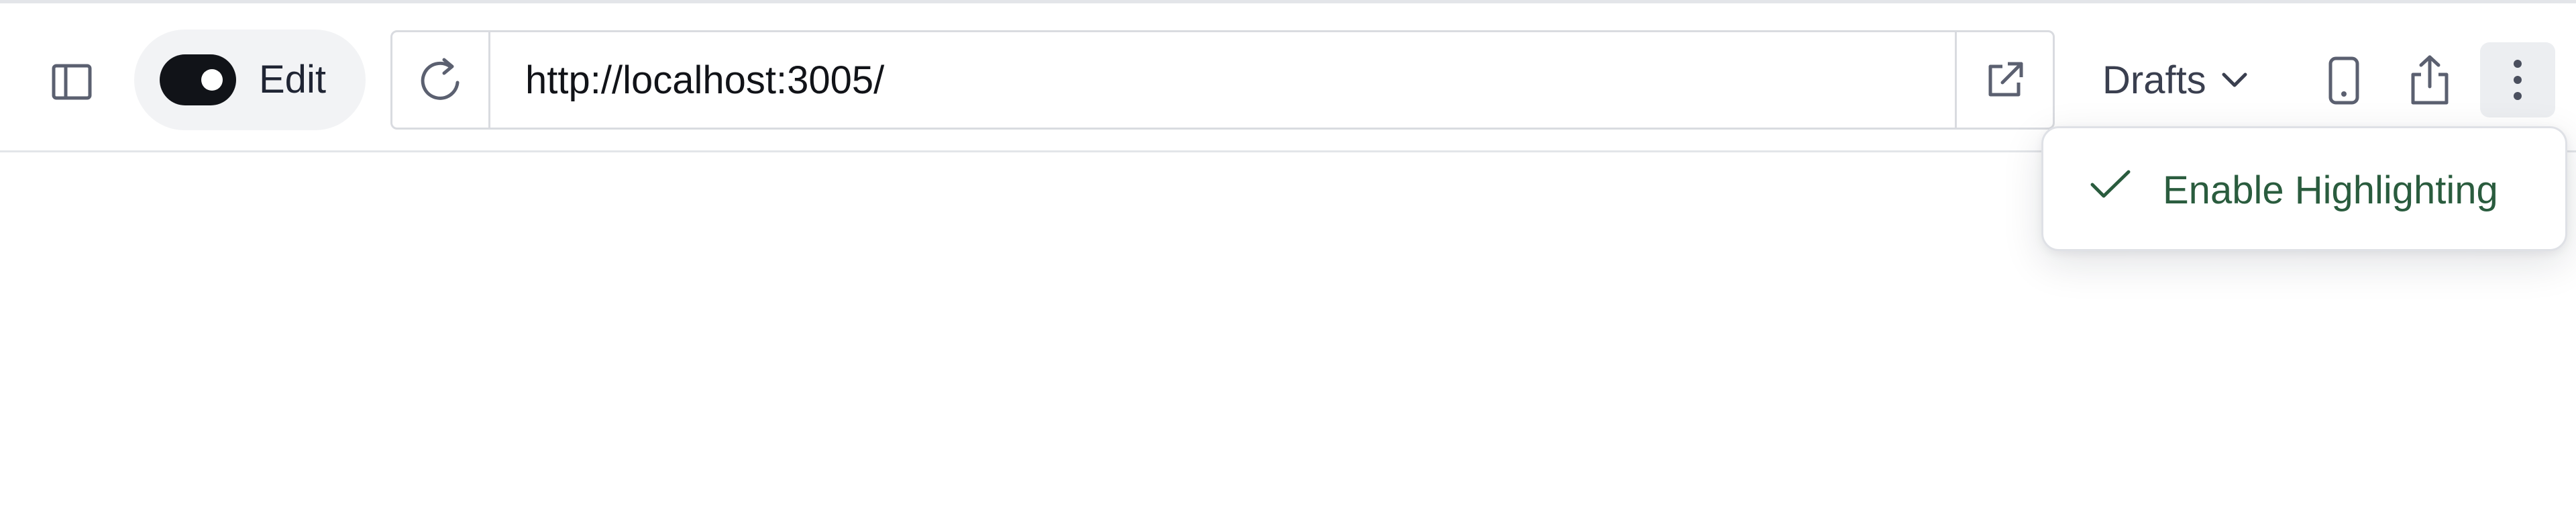 The image size is (2576, 529). I want to click on checkmark-icon, so click(2110, 186).